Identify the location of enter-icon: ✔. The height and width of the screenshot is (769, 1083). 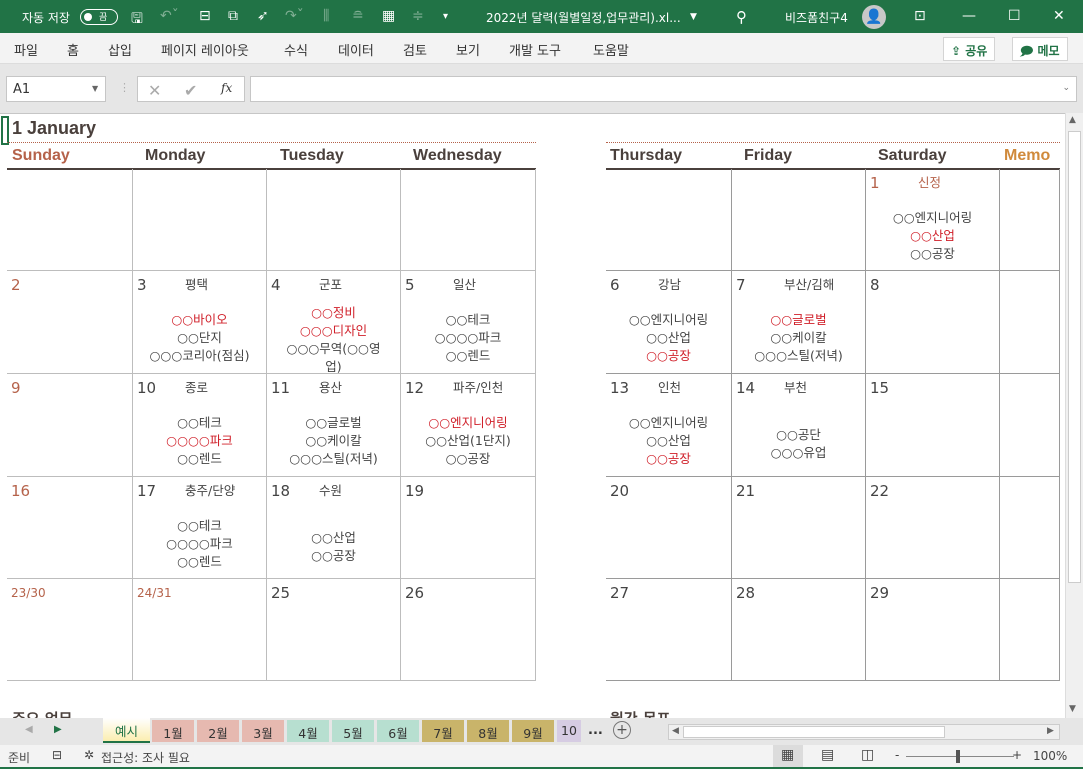
(190, 90).